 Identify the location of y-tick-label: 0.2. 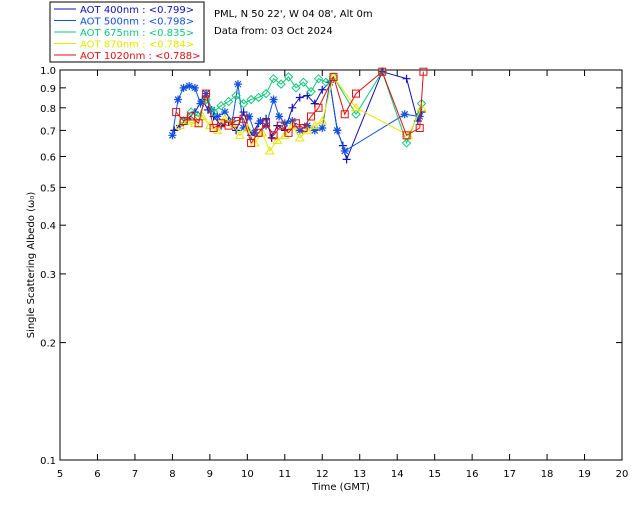
(48, 344).